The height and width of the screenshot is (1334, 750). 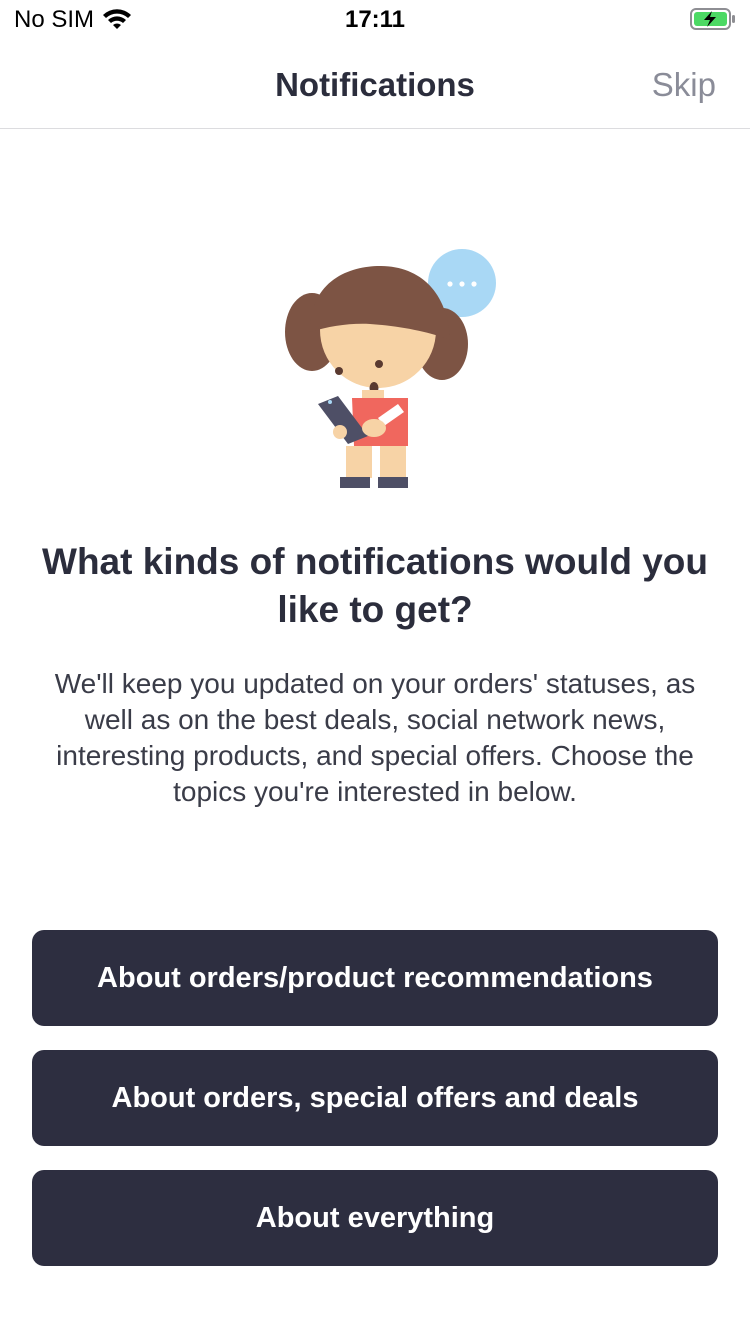 I want to click on status-bar: No SIM 17:11, so click(x=375, y=20).